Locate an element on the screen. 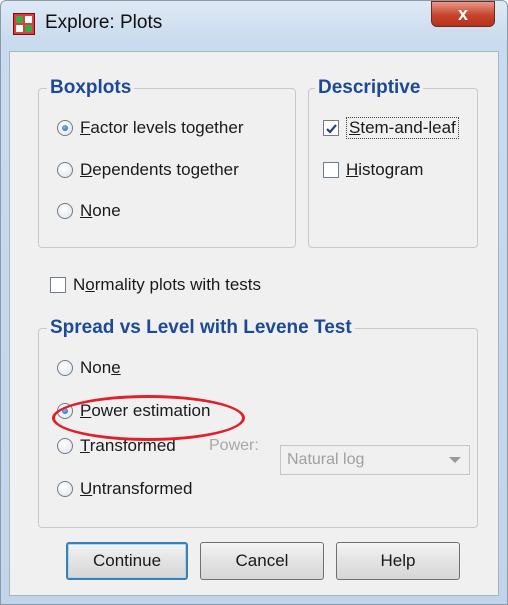  stem-and-leaf-checkbox: Stem-and-leaf is located at coordinates (391, 128).